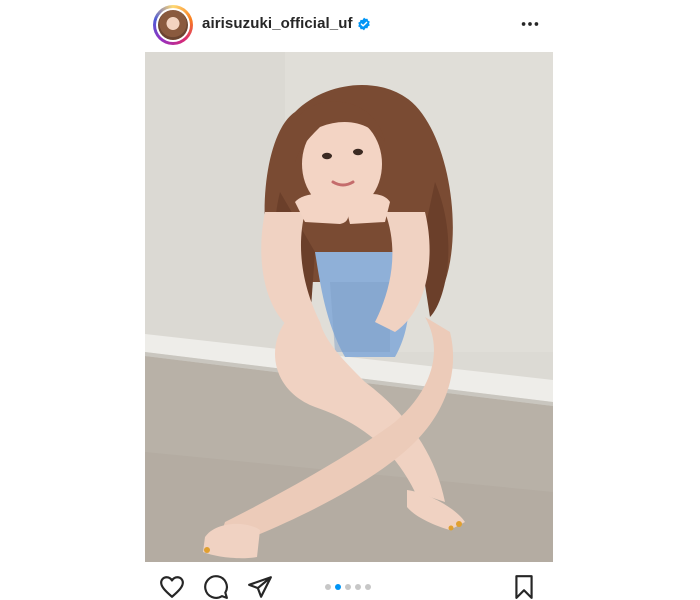 The height and width of the screenshot is (600, 700). What do you see at coordinates (172, 587) in the screenshot?
I see `heart-icon` at bounding box center [172, 587].